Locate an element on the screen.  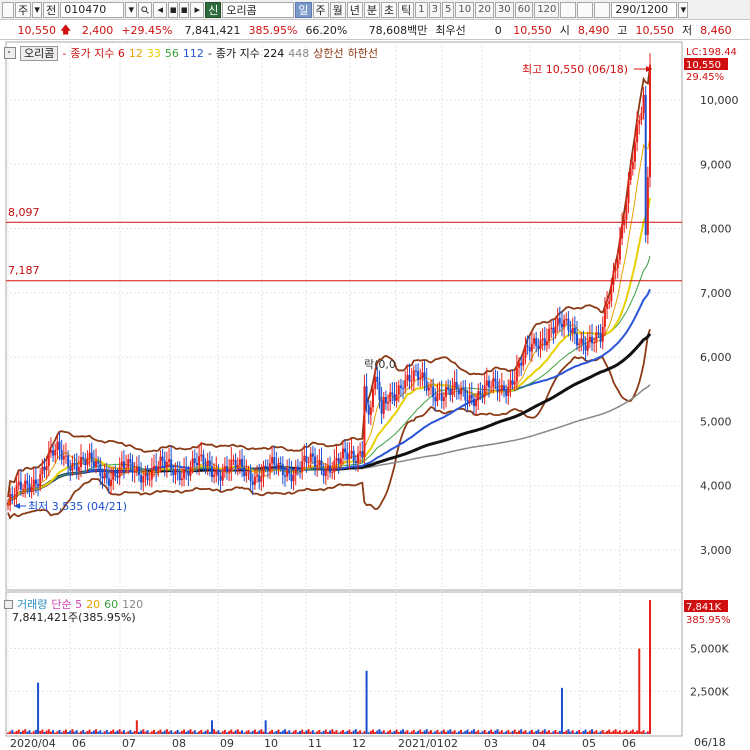
ma-56: 56 is located at coordinates (172, 53).